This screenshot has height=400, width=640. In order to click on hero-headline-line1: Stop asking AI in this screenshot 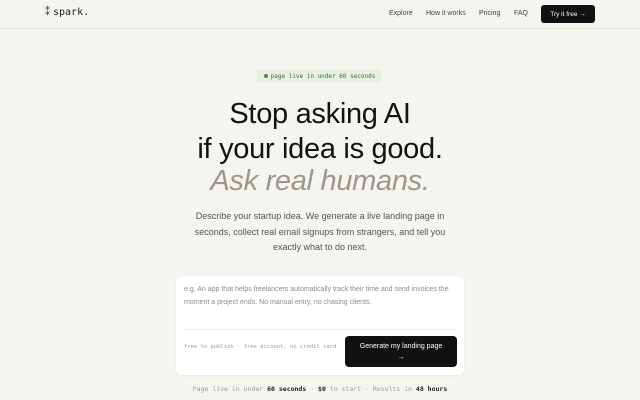, I will do `click(320, 114)`.